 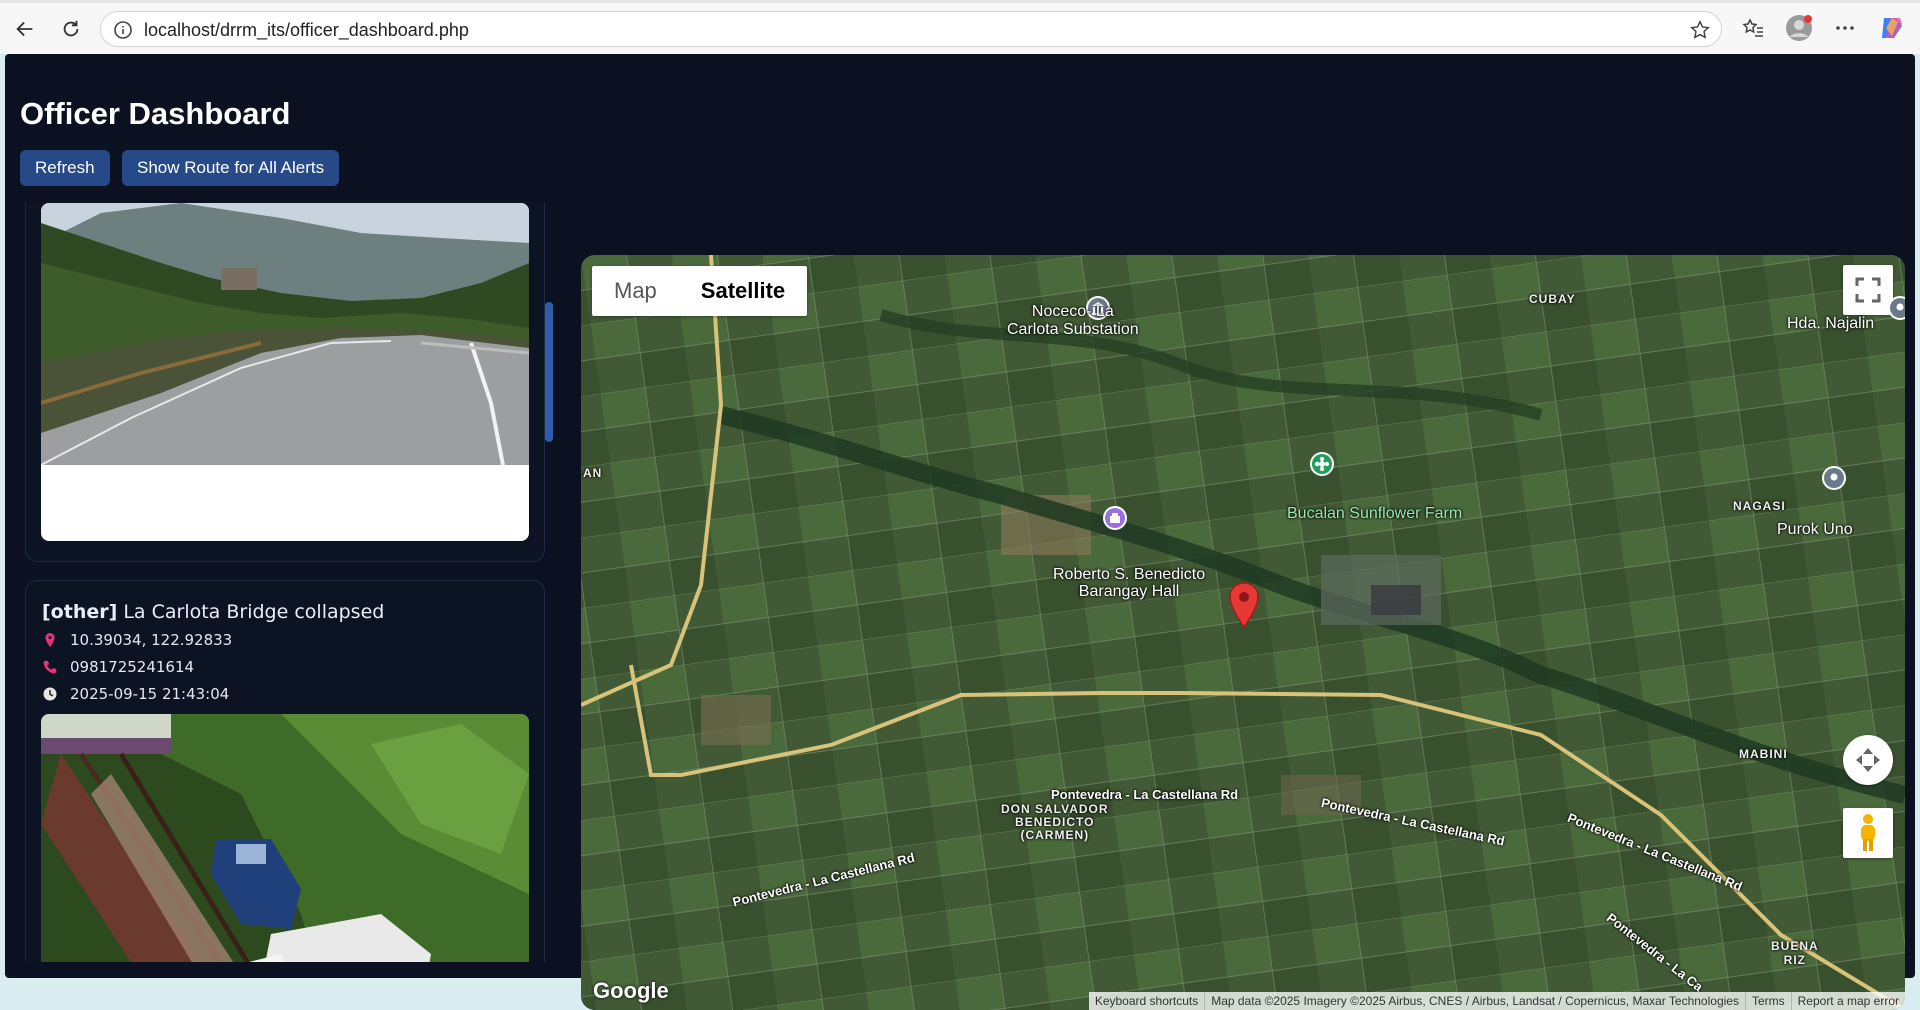 What do you see at coordinates (1767, 1001) in the screenshot?
I see `terms-link: Terms` at bounding box center [1767, 1001].